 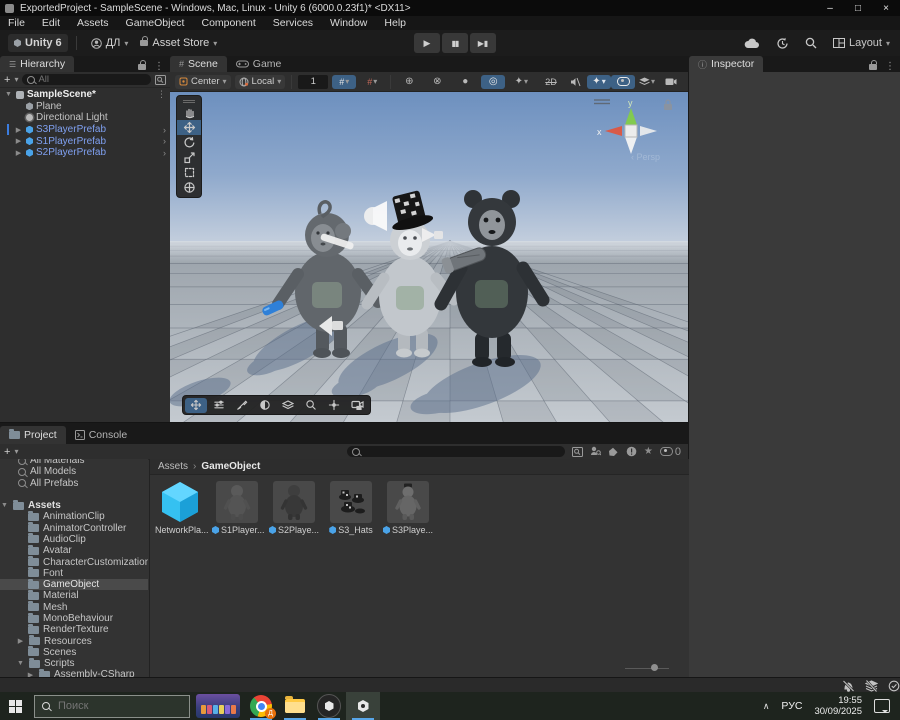 I want to click on hierarchy-row-plane: Plane, so click(x=85, y=107).